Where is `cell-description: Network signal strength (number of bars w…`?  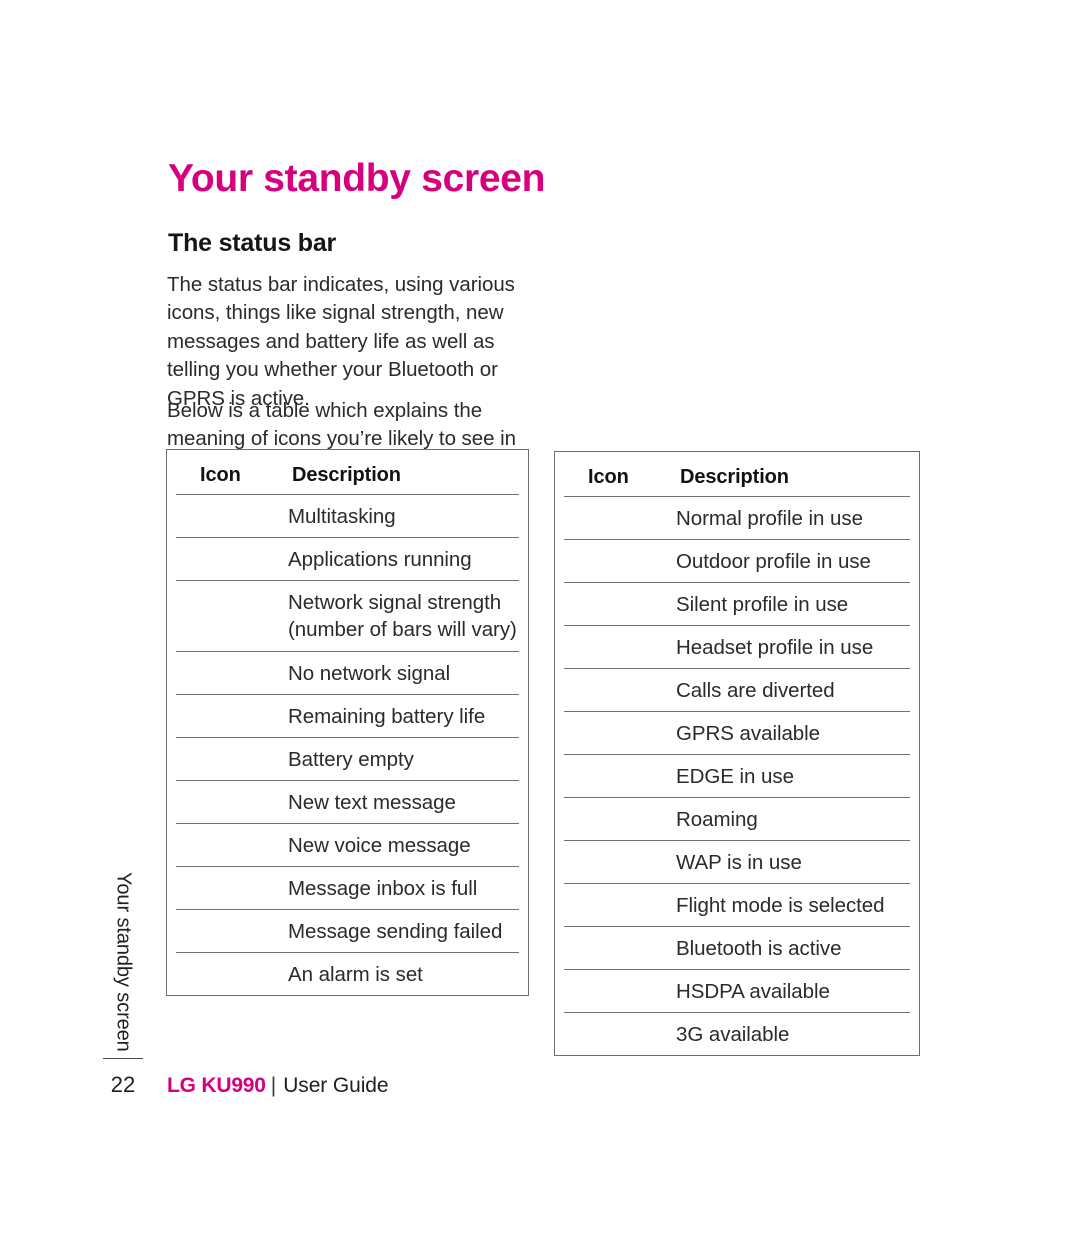
cell-description: Network signal strength (number of bars w… is located at coordinates (403, 616).